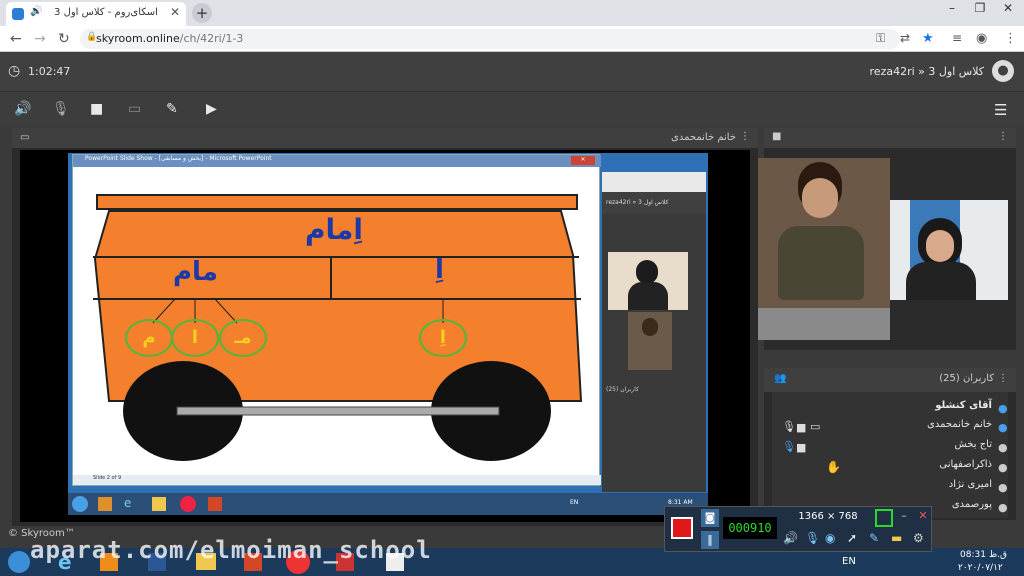 This screenshot has height=576, width=1024. What do you see at coordinates (777, 136) in the screenshot?
I see `video-camera-icon: ■` at bounding box center [777, 136].